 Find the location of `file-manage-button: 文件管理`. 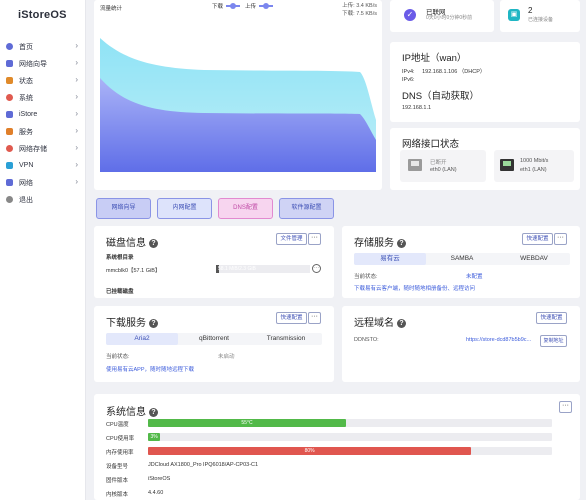

file-manage-button: 文件管理 is located at coordinates (291, 239).